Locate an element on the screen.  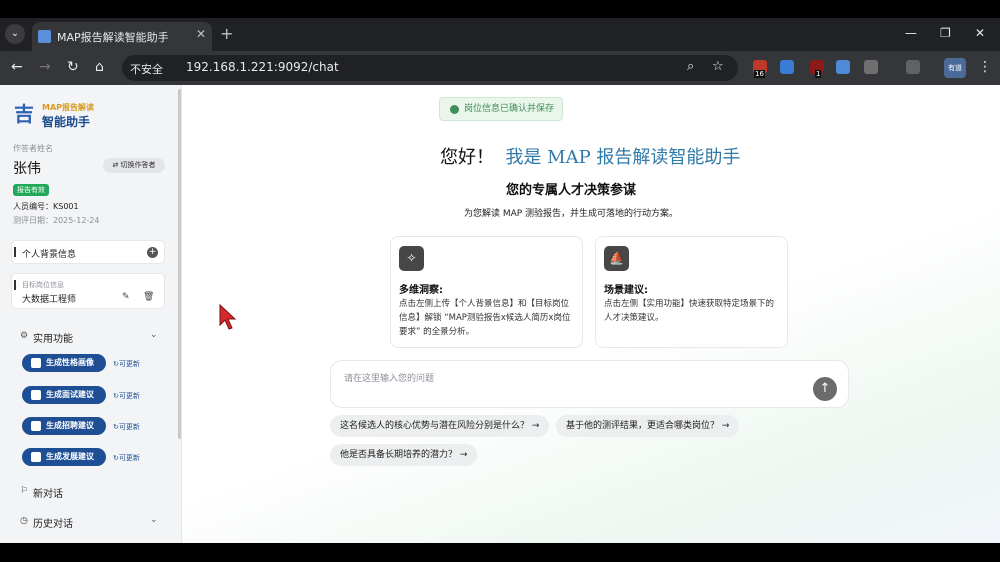
button-label: 生成发展建议 is located at coordinates (70, 456).